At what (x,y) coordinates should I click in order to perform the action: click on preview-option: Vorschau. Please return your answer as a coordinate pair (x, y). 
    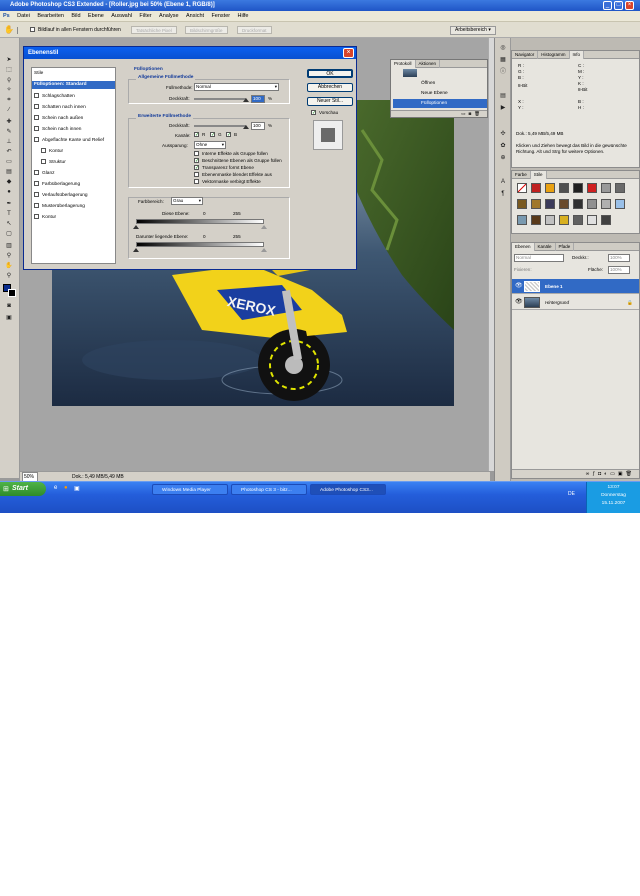
    Looking at the image, I should click on (324, 113).